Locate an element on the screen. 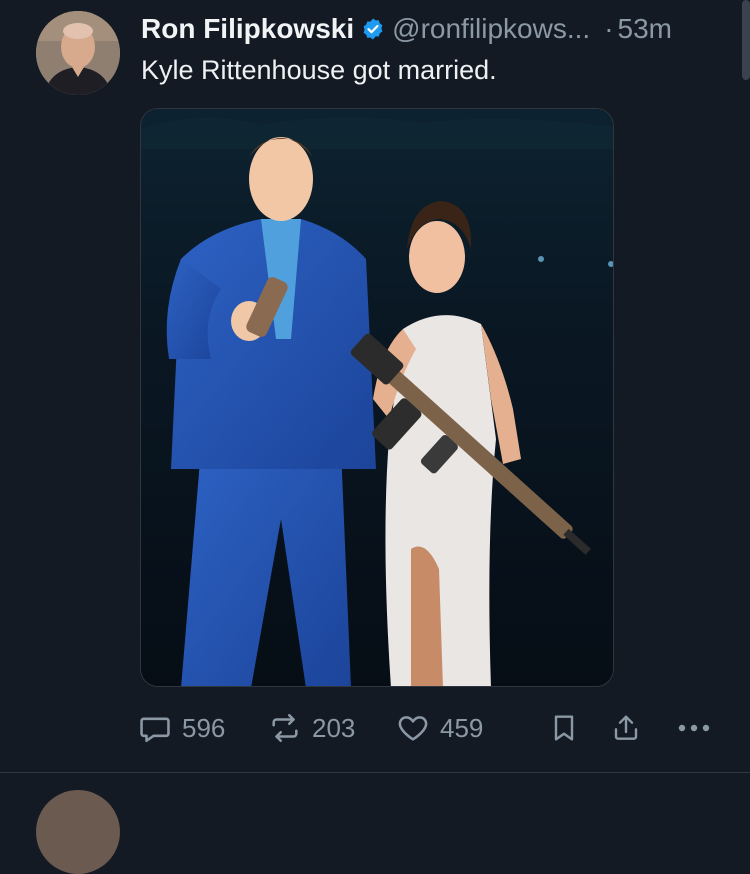 The width and height of the screenshot is (750, 874). bookmark-button is located at coordinates (564, 728).